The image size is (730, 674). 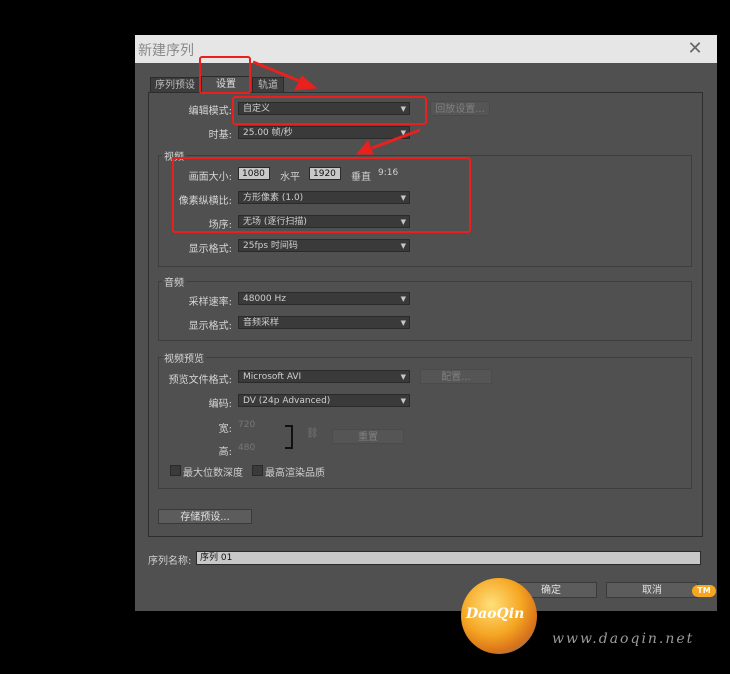 What do you see at coordinates (336, 107) in the screenshot?
I see `annotation-arrows` at bounding box center [336, 107].